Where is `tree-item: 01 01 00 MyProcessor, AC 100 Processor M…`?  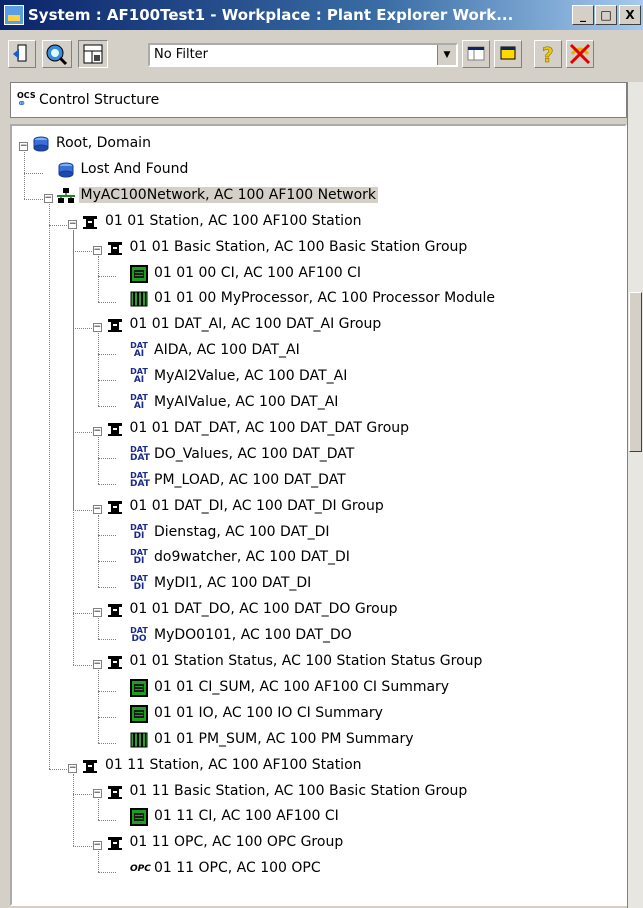 tree-item: 01 01 00 MyProcessor, AC 100 Processor M… is located at coordinates (312, 299).